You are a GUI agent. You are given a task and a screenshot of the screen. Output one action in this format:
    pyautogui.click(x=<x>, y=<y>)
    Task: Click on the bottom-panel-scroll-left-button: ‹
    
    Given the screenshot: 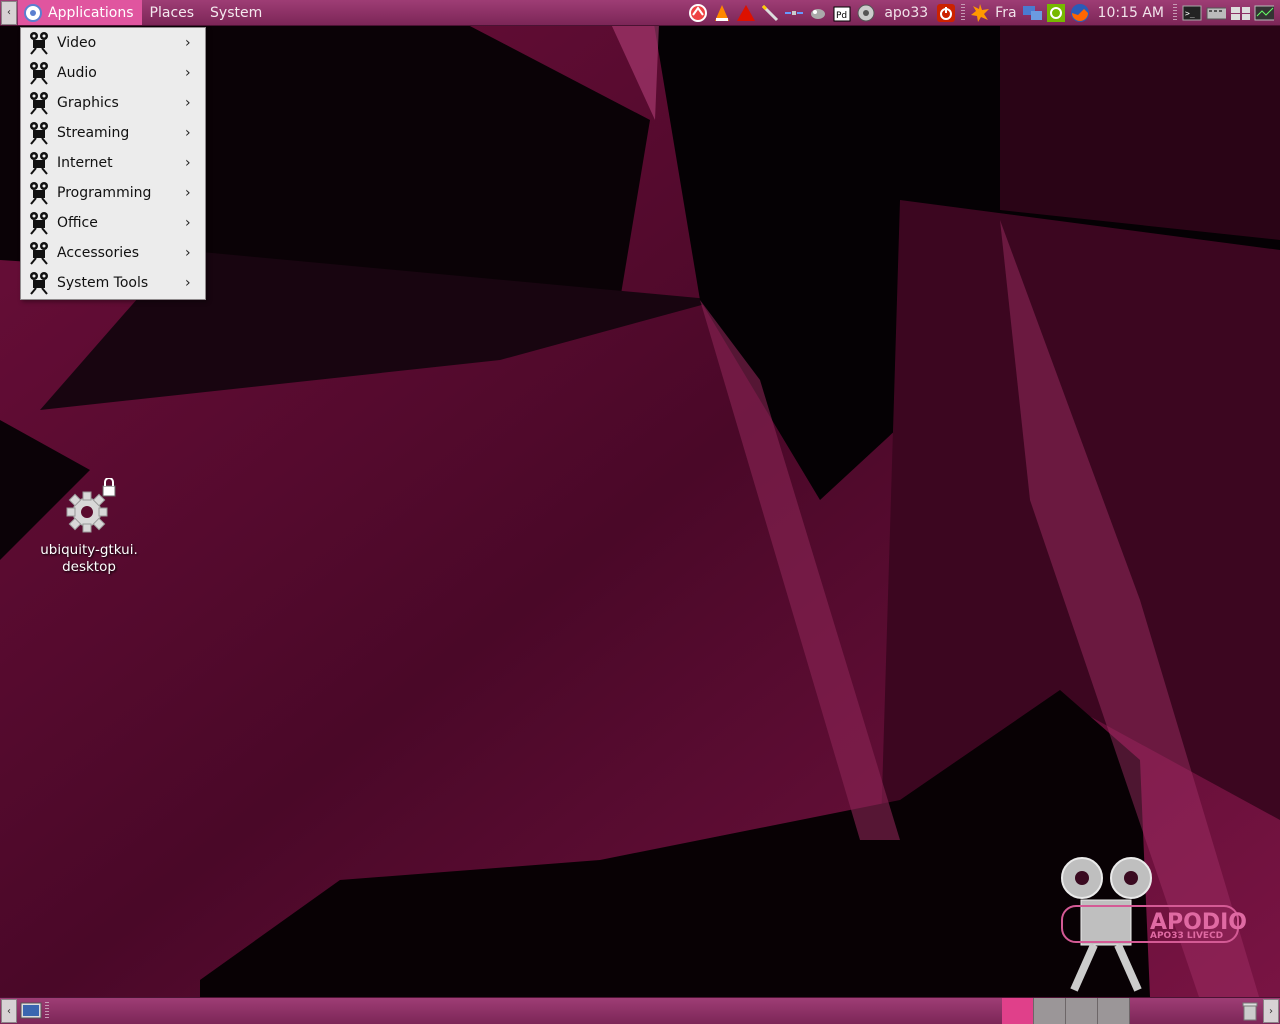 What is the action you would take?
    pyautogui.click(x=9, y=1011)
    